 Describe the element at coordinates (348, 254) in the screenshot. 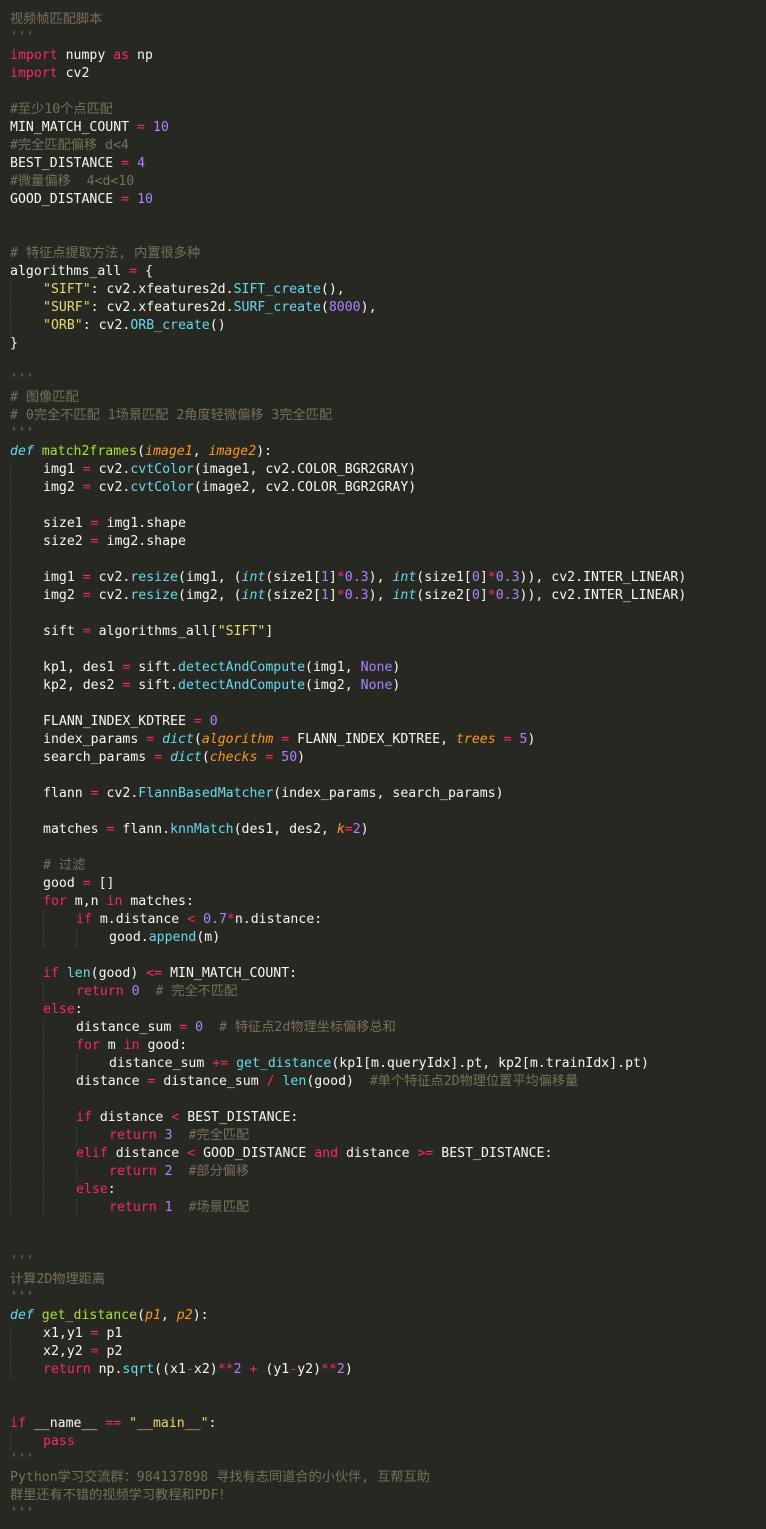

I see `code-line: # 特征点提取方法, 内置很多种` at that location.